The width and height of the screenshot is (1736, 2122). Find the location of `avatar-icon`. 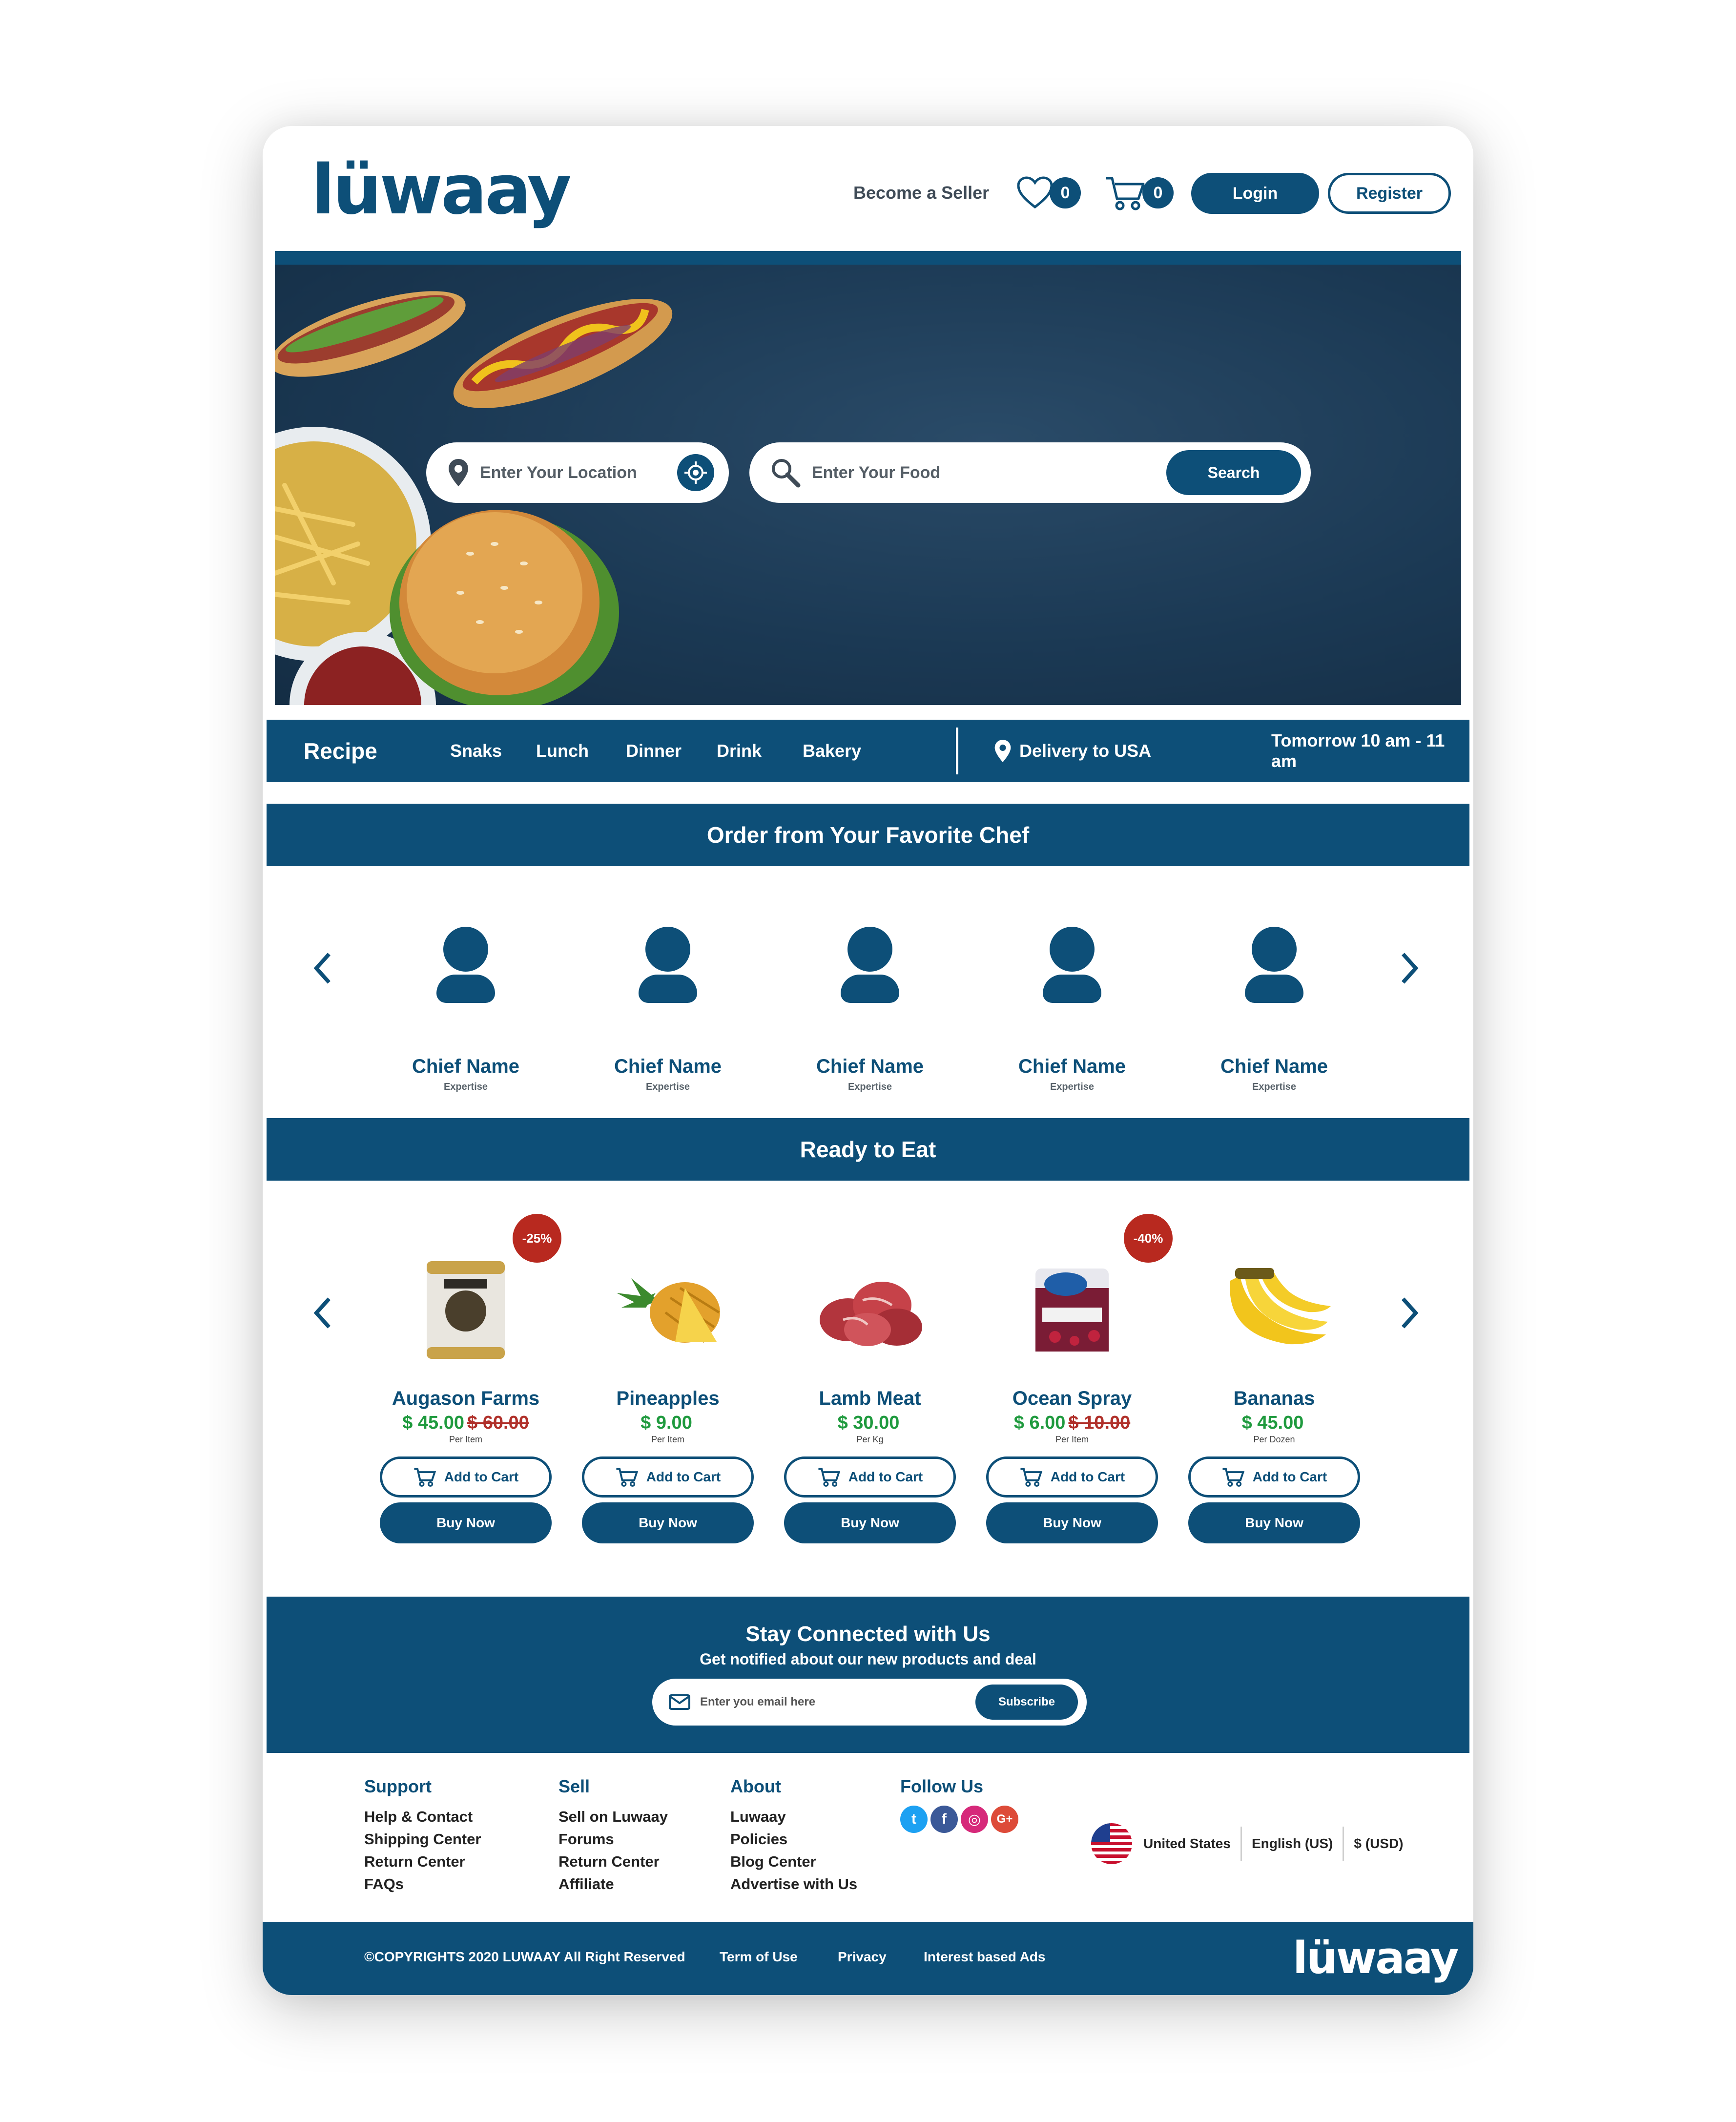

avatar-icon is located at coordinates (870, 966).